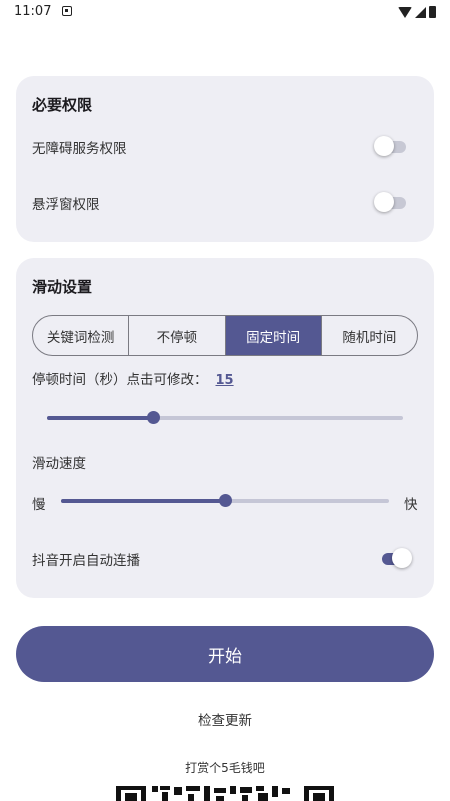  What do you see at coordinates (120, 380) in the screenshot?
I see `pause-time-label: 停顿时间（秒）点击可修改：` at bounding box center [120, 380].